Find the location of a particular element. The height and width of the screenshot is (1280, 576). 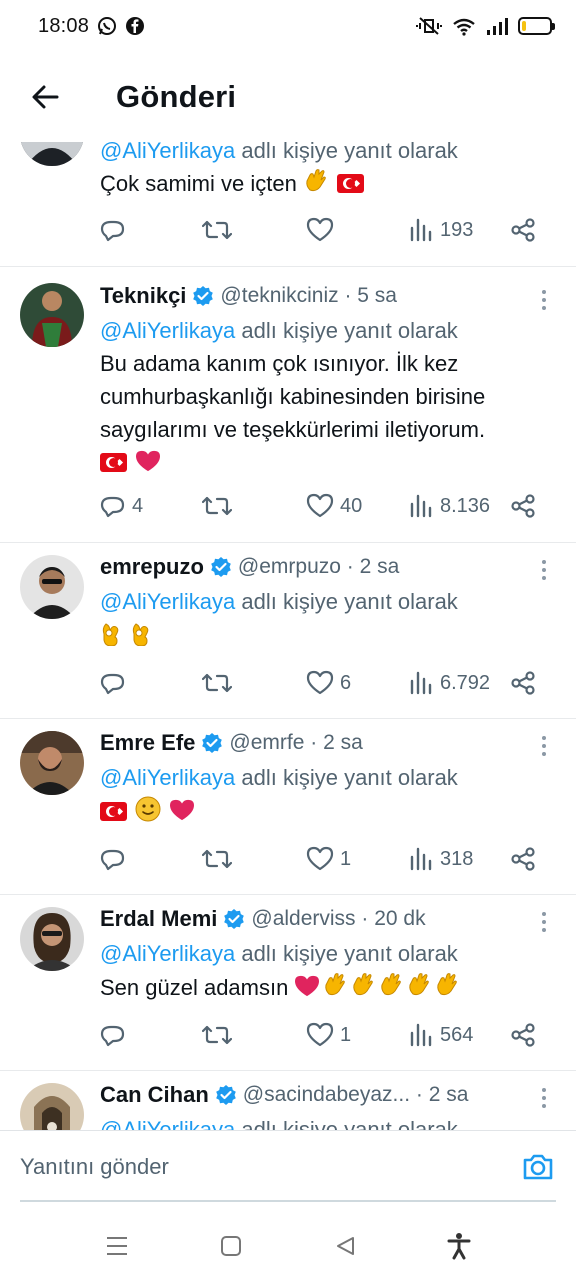

home-button is located at coordinates (231, 1246).